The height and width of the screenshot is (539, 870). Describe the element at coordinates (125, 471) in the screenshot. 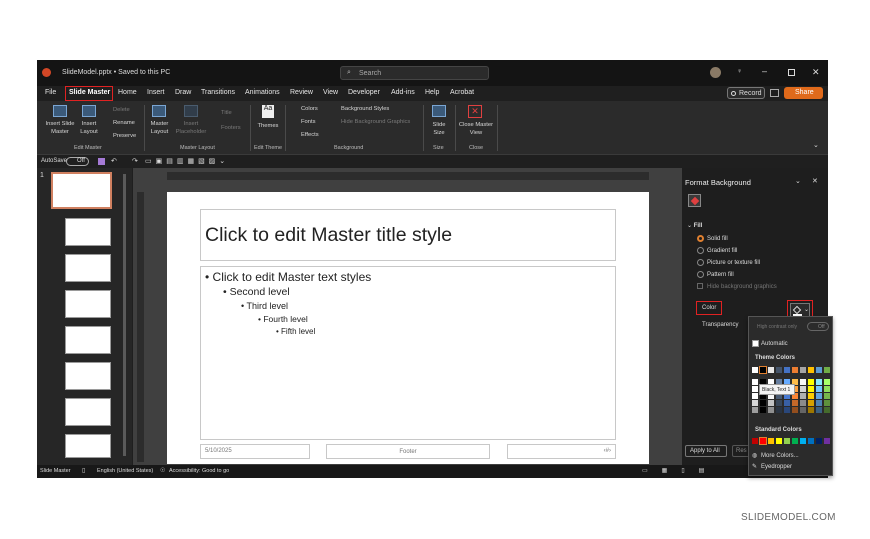

I see `status-language: English (United States)` at that location.